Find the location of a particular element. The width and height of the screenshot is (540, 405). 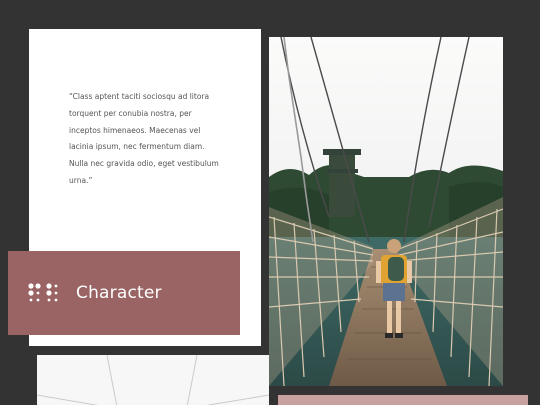

dots-grid-icon is located at coordinates (43, 292).